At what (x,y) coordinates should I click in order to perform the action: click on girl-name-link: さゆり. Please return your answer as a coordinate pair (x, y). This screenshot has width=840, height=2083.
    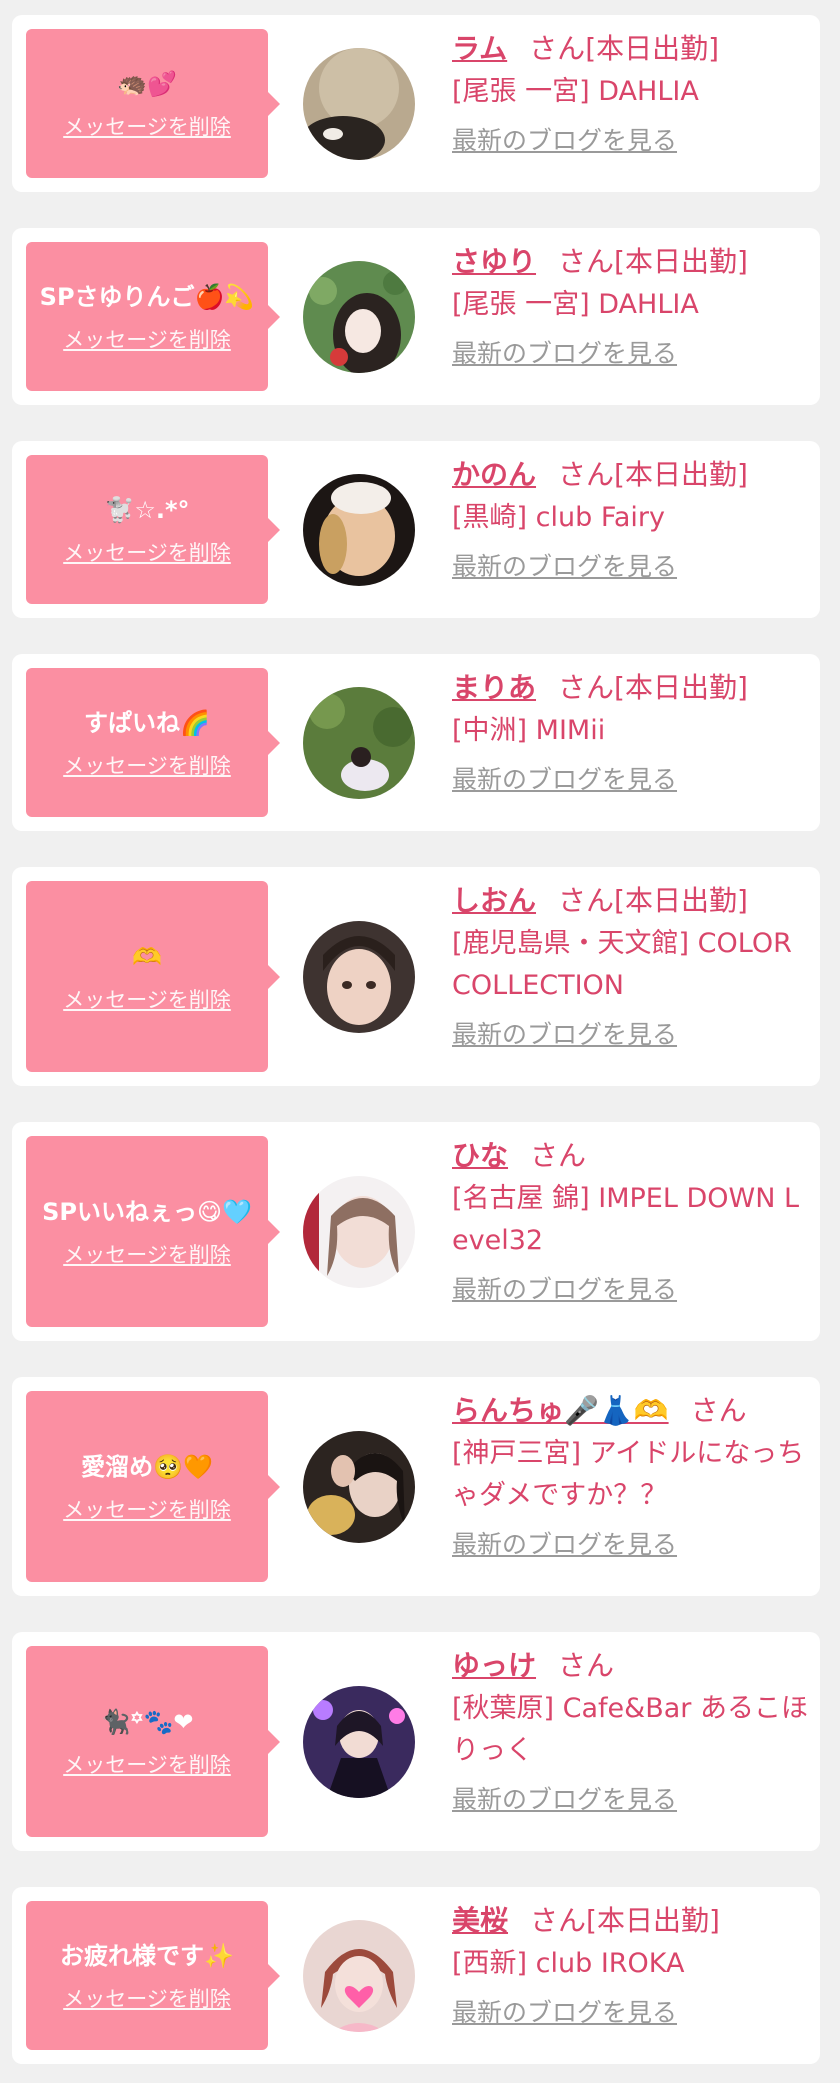
    Looking at the image, I should click on (494, 261).